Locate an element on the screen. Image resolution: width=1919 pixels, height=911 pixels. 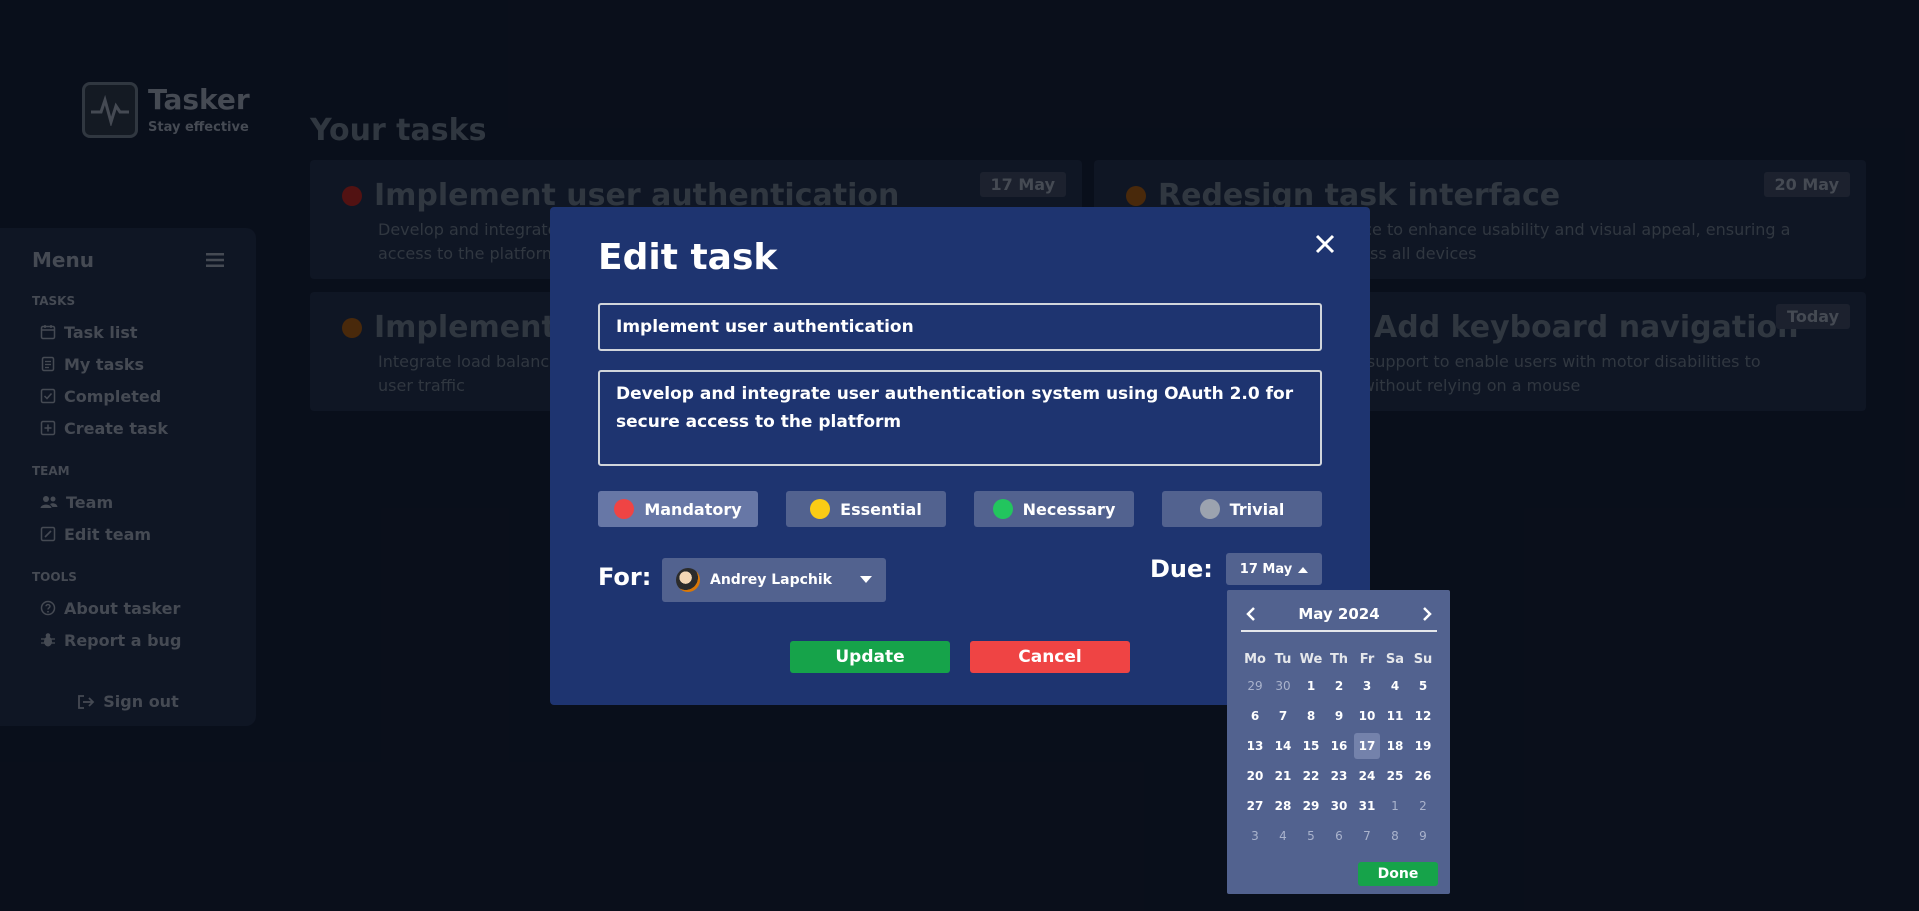
calendar-day: 18 is located at coordinates (1395, 746).